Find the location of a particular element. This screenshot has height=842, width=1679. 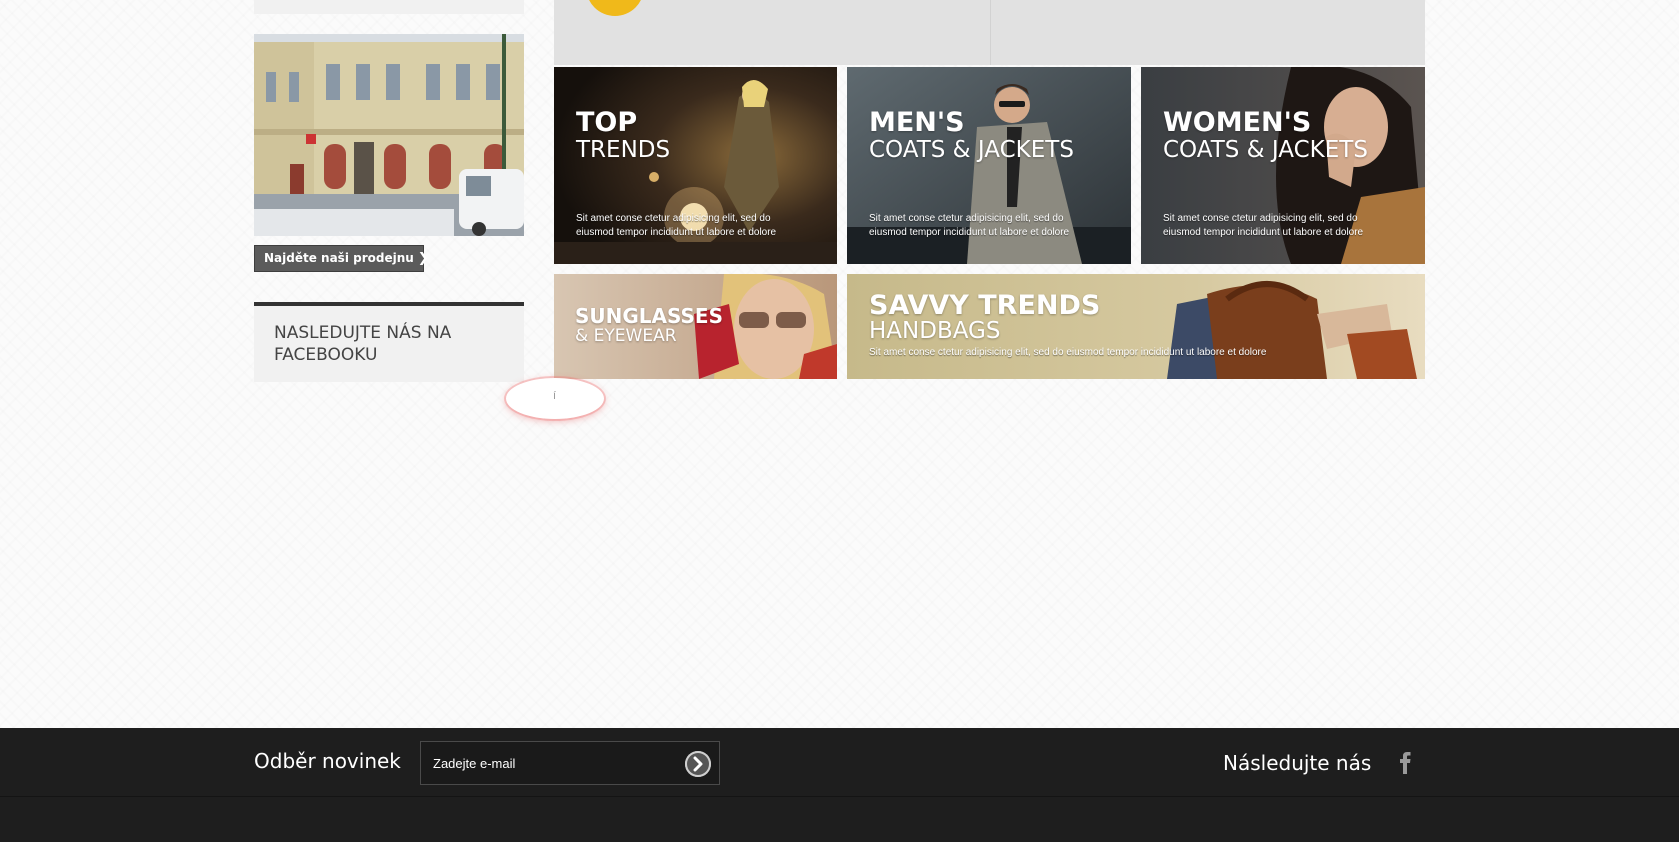

bubble-text: í is located at coordinates (555, 396).